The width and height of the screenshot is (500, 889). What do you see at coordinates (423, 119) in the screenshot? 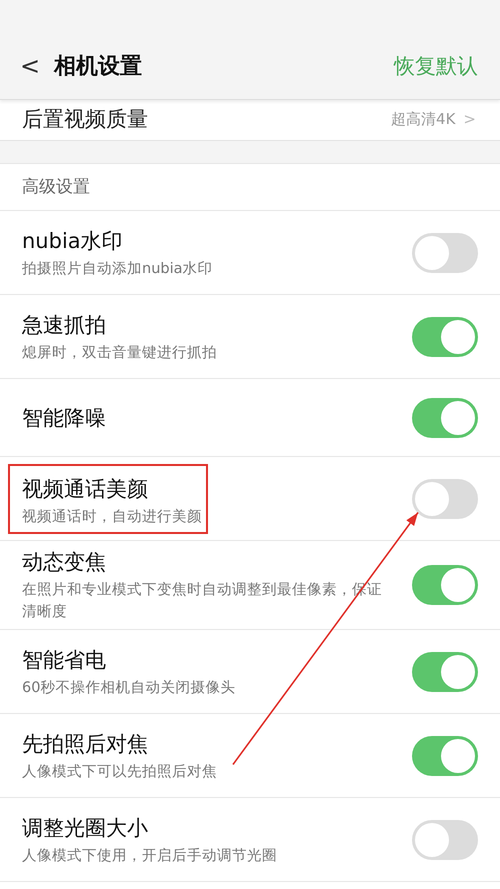
I see `setting-value: 超高清4K` at bounding box center [423, 119].